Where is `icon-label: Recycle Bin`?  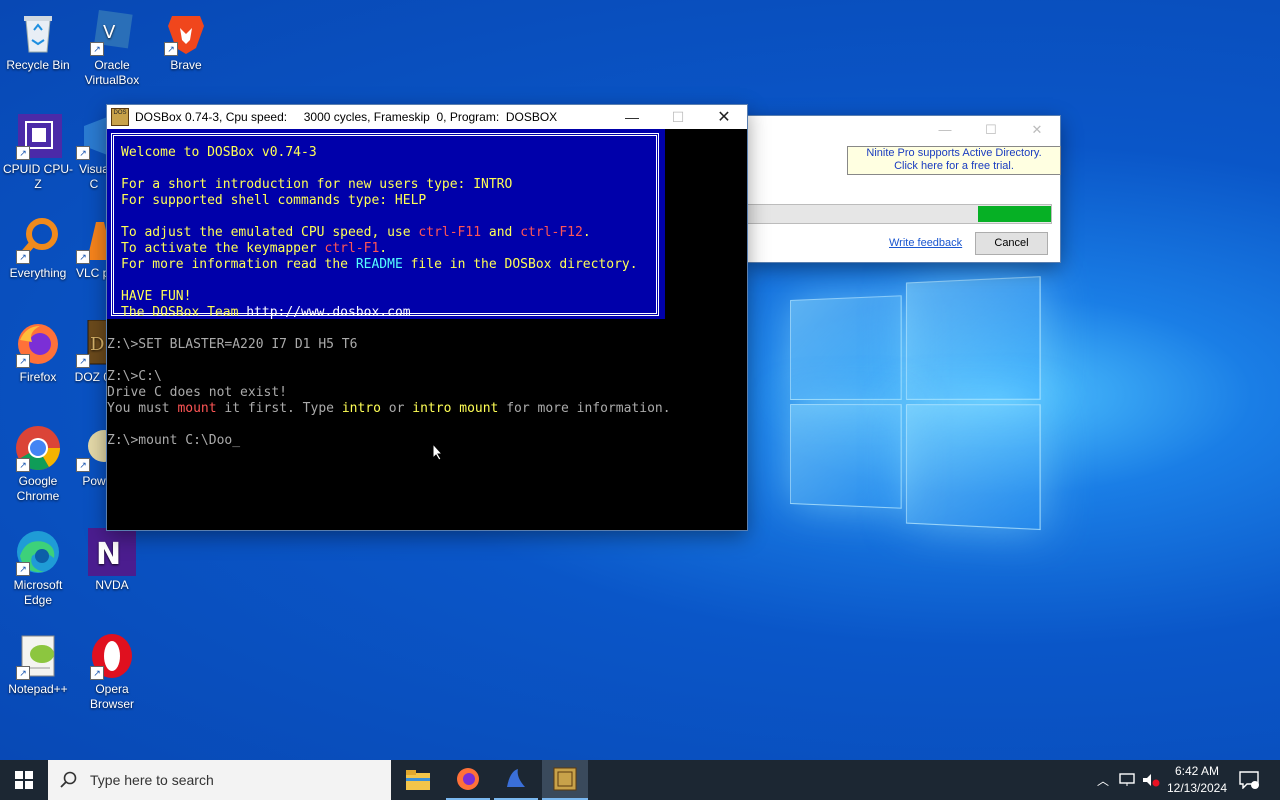
icon-label: Recycle Bin is located at coordinates (37, 65).